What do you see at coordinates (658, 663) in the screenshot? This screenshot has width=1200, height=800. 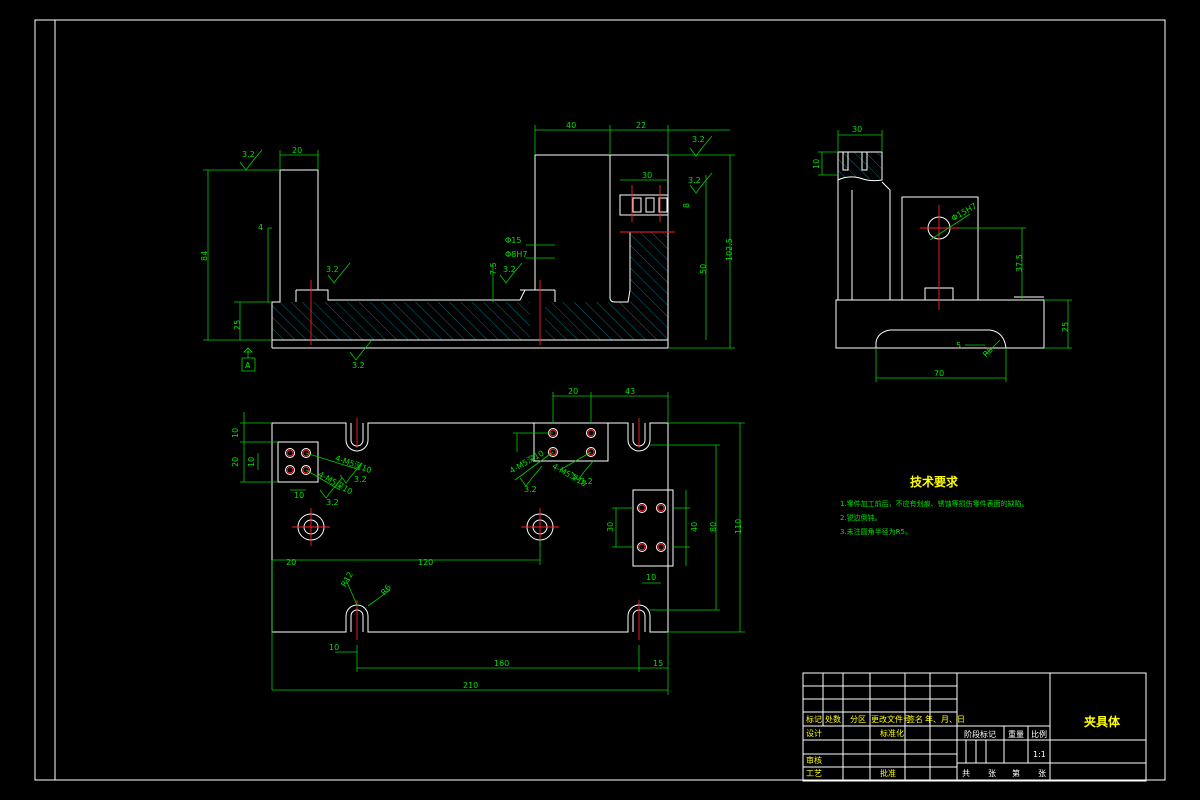 I see `top-dim-15: 15` at bounding box center [658, 663].